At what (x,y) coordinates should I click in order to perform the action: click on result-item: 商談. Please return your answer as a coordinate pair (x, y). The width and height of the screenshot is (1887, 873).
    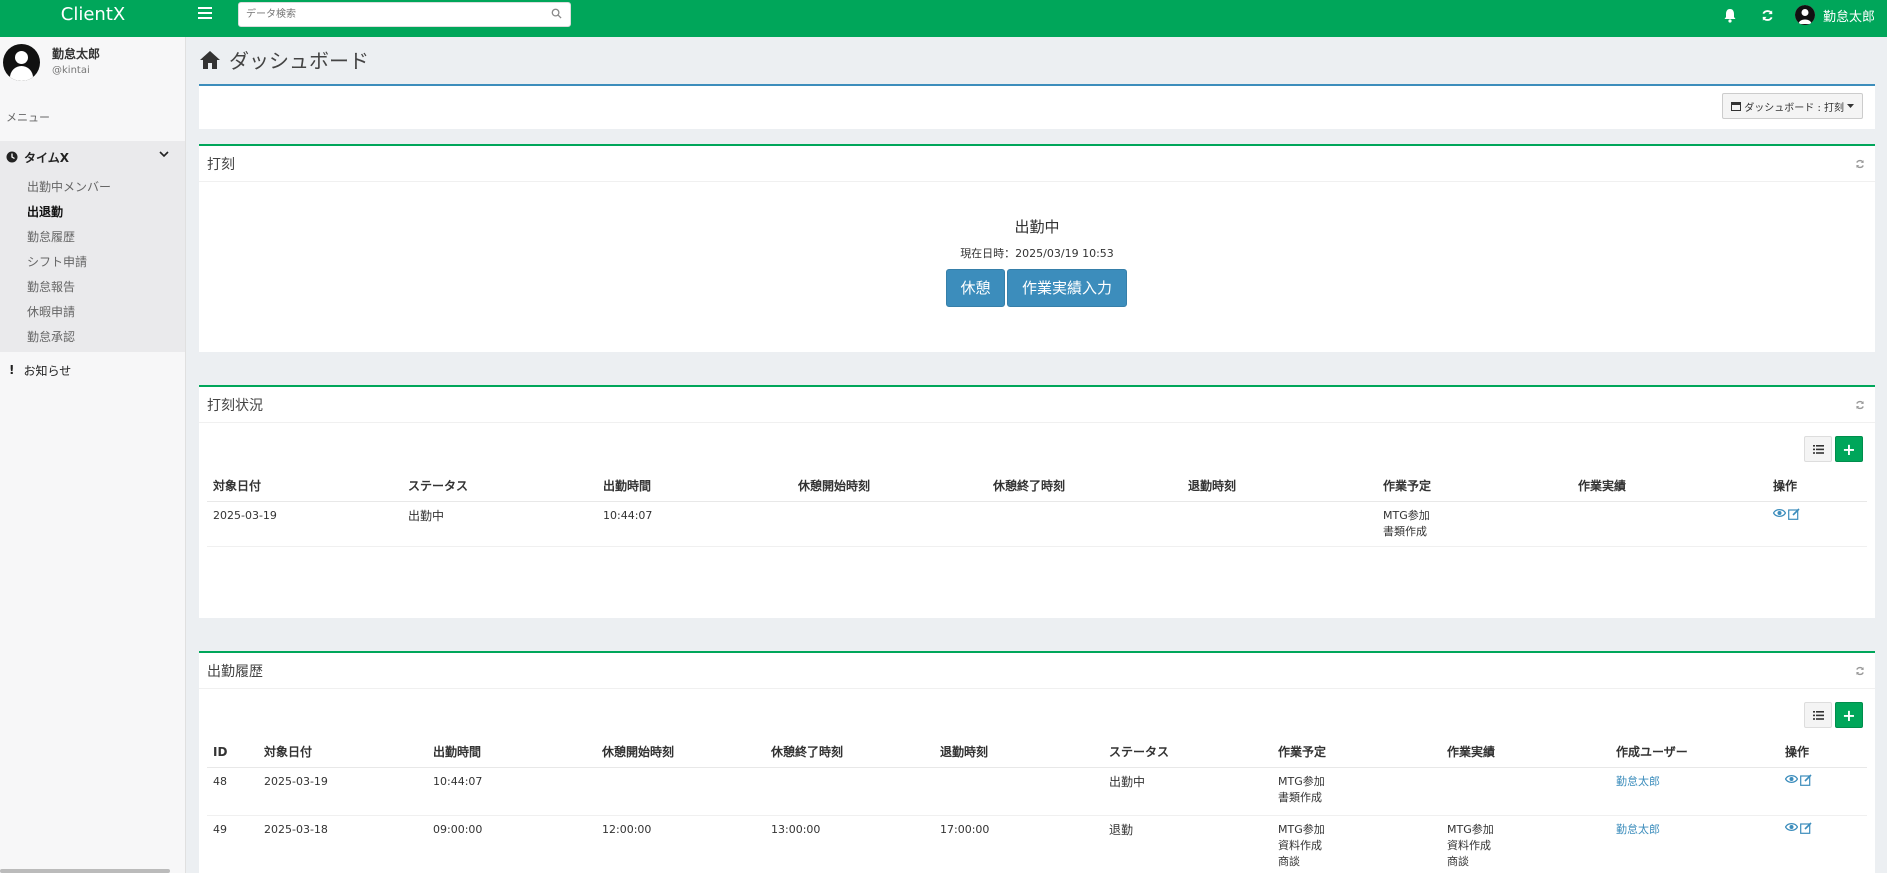
    Looking at the image, I should click on (1458, 861).